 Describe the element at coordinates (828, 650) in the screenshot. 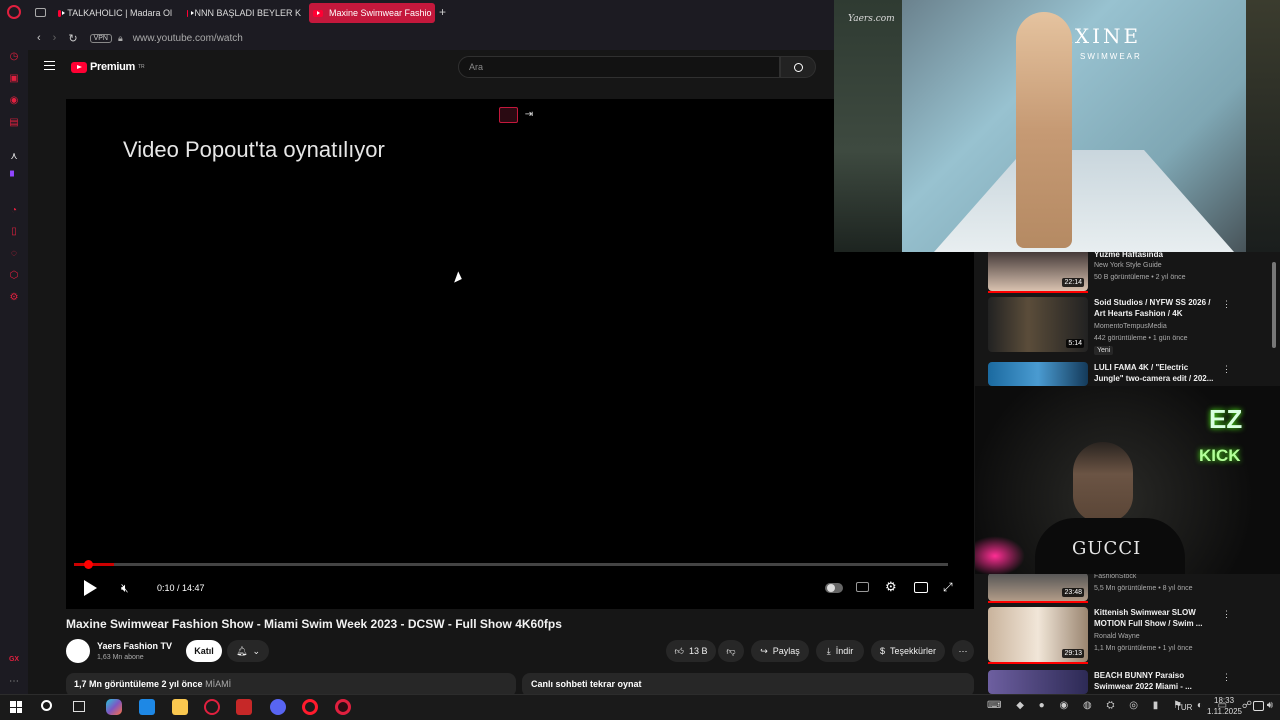

I see `download-icon: ⤓` at that location.